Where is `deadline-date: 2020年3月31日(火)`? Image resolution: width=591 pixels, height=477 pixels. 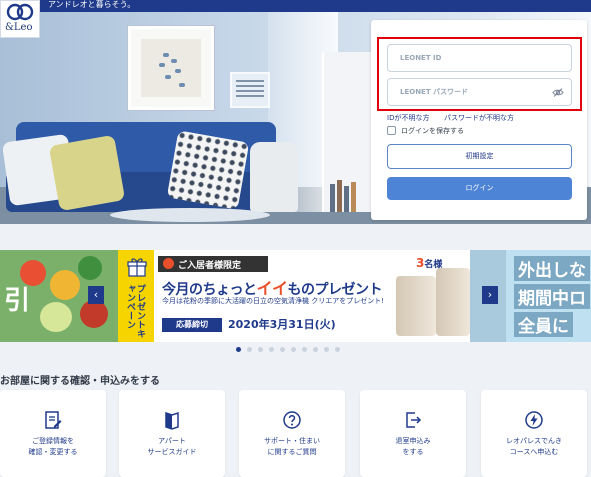 deadline-date: 2020年3月31日(火) is located at coordinates (282, 324).